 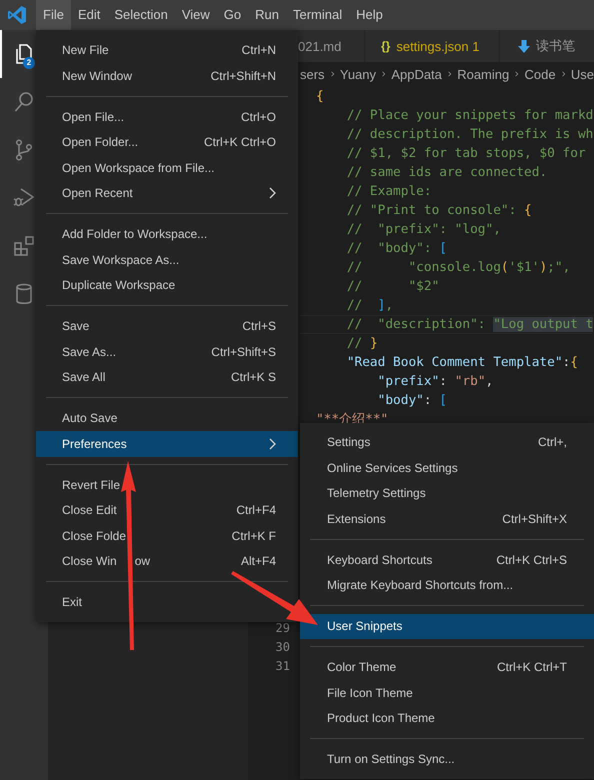 I want to click on menu-item: Exit, so click(x=167, y=602).